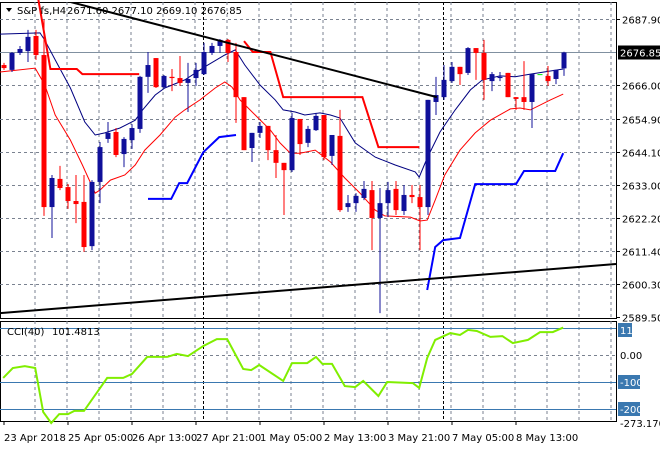 This screenshot has width=660, height=450. I want to click on y-tick-label: 2600.30, so click(641, 286).